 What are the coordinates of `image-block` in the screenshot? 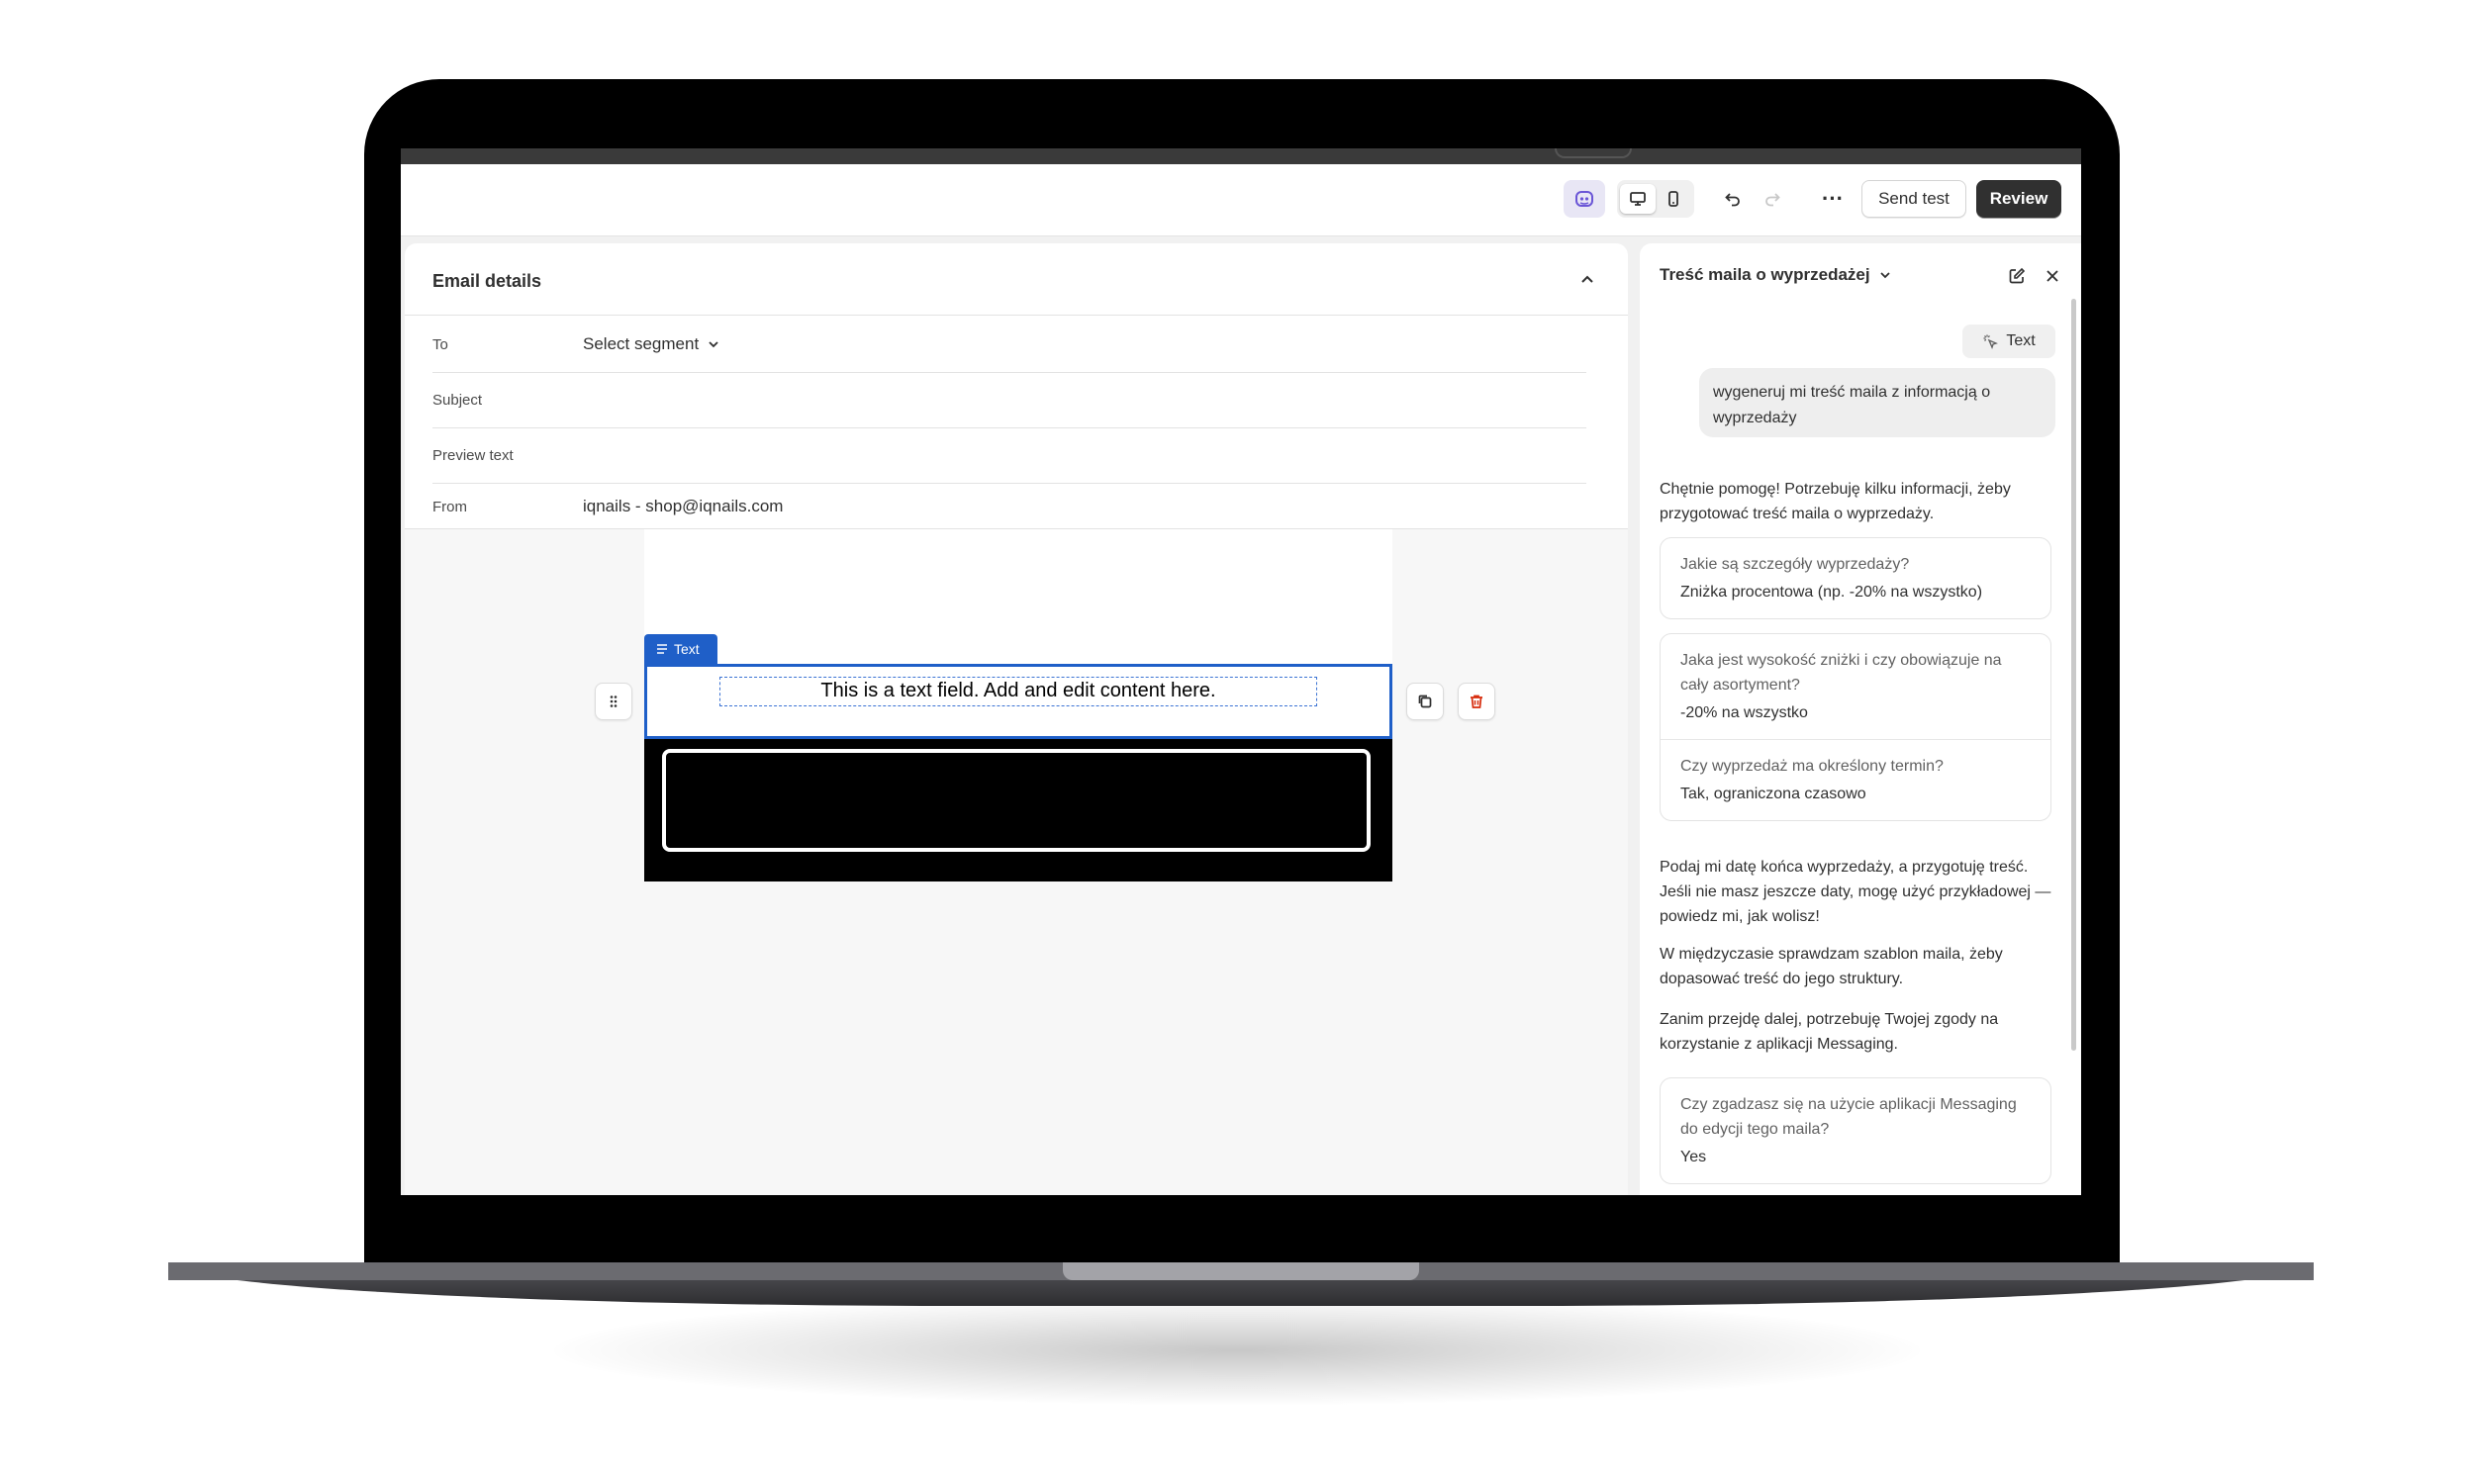 It's located at (1018, 810).